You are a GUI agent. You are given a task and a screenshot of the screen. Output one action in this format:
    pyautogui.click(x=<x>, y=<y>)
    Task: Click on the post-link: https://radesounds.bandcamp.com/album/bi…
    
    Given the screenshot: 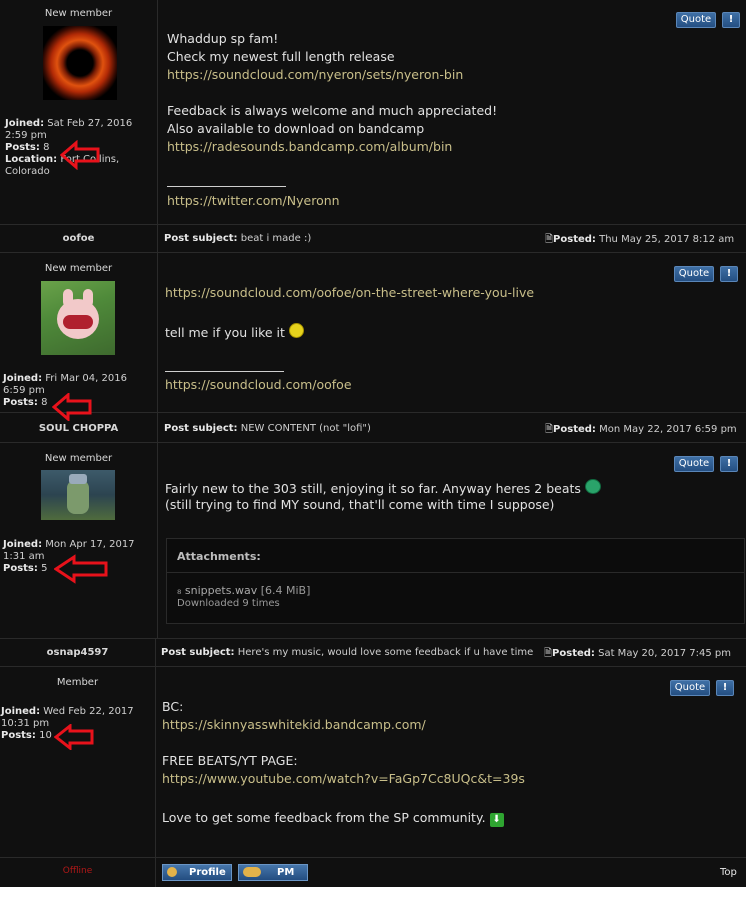 What is the action you would take?
    pyautogui.click(x=309, y=146)
    